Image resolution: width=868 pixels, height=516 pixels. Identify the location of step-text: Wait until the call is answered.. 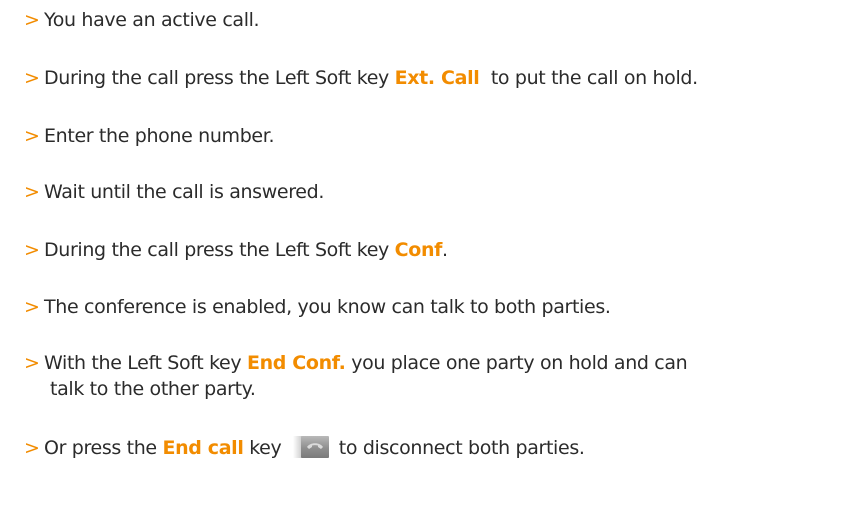
(184, 192).